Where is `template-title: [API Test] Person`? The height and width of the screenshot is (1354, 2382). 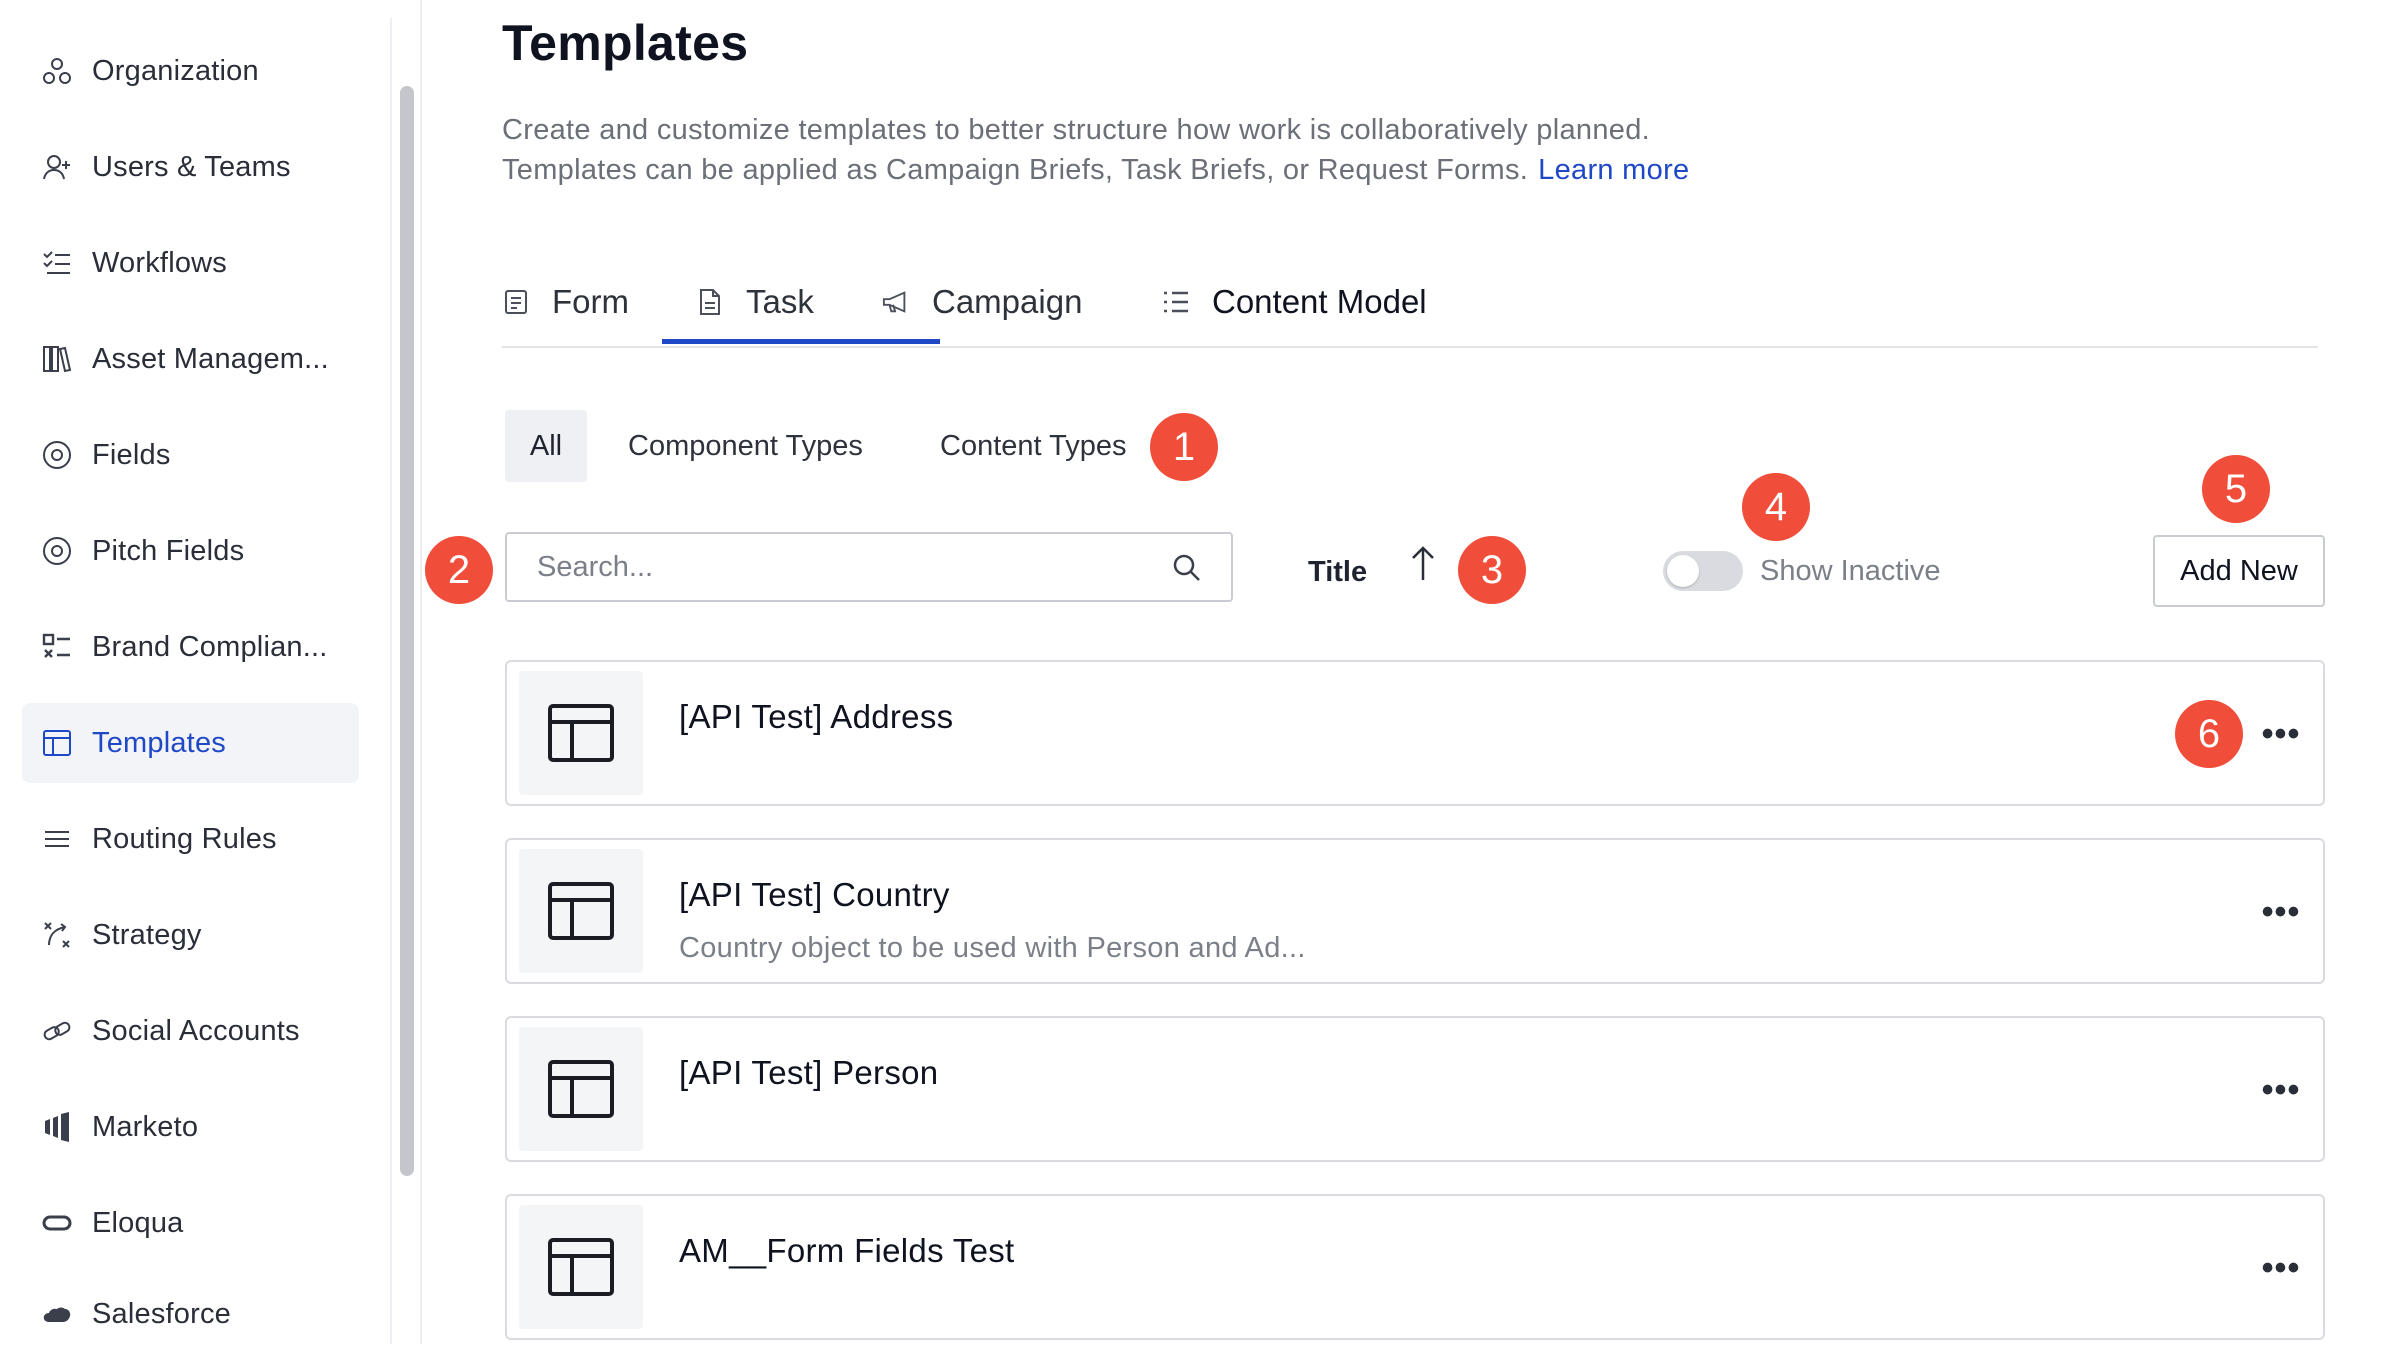 template-title: [API Test] Person is located at coordinates (808, 1073).